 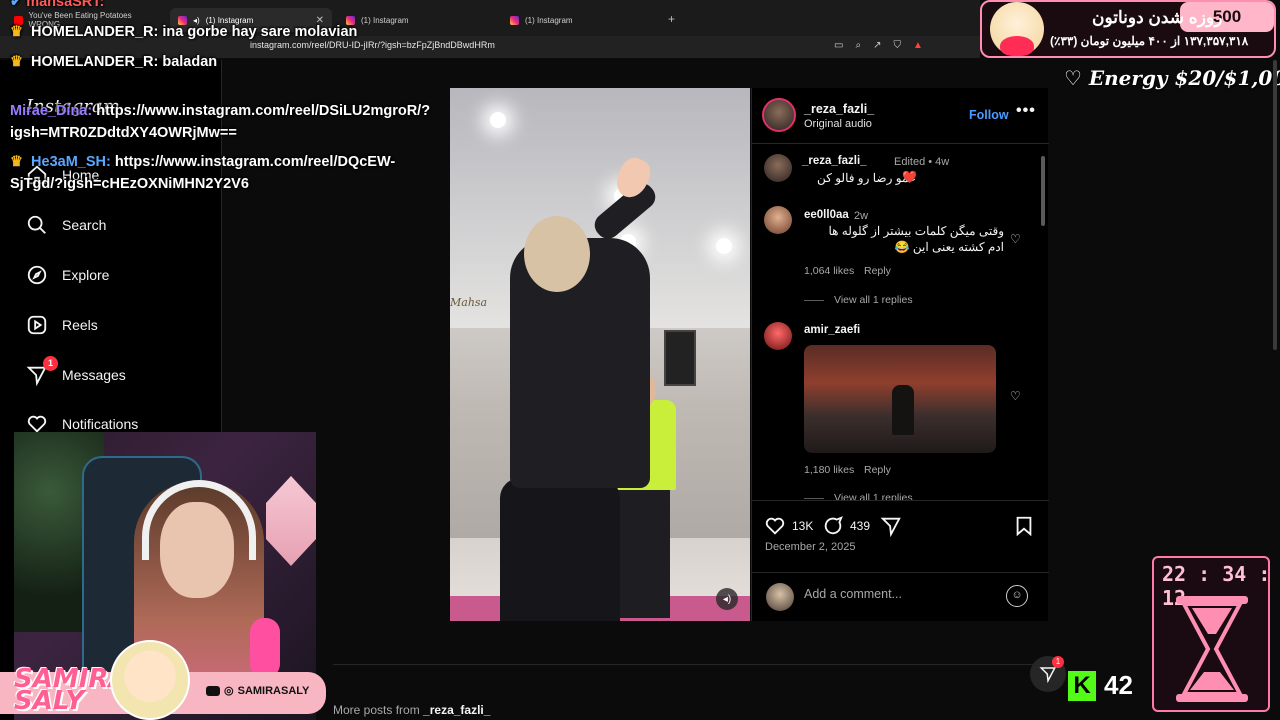 What do you see at coordinates (1017, 596) in the screenshot?
I see `emoji-icon: ☺` at bounding box center [1017, 596].